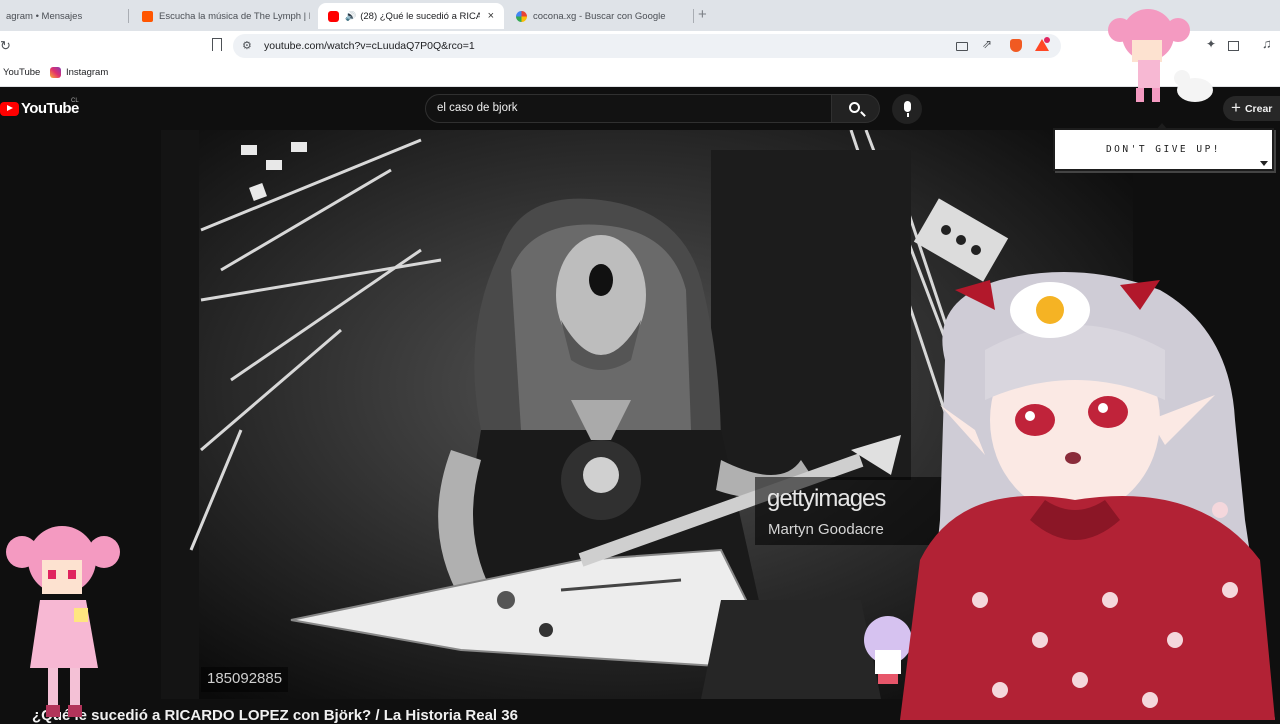 Image resolution: width=1280 pixels, height=724 pixels. Describe the element at coordinates (1258, 108) in the screenshot. I see `create-label: Crear` at that location.